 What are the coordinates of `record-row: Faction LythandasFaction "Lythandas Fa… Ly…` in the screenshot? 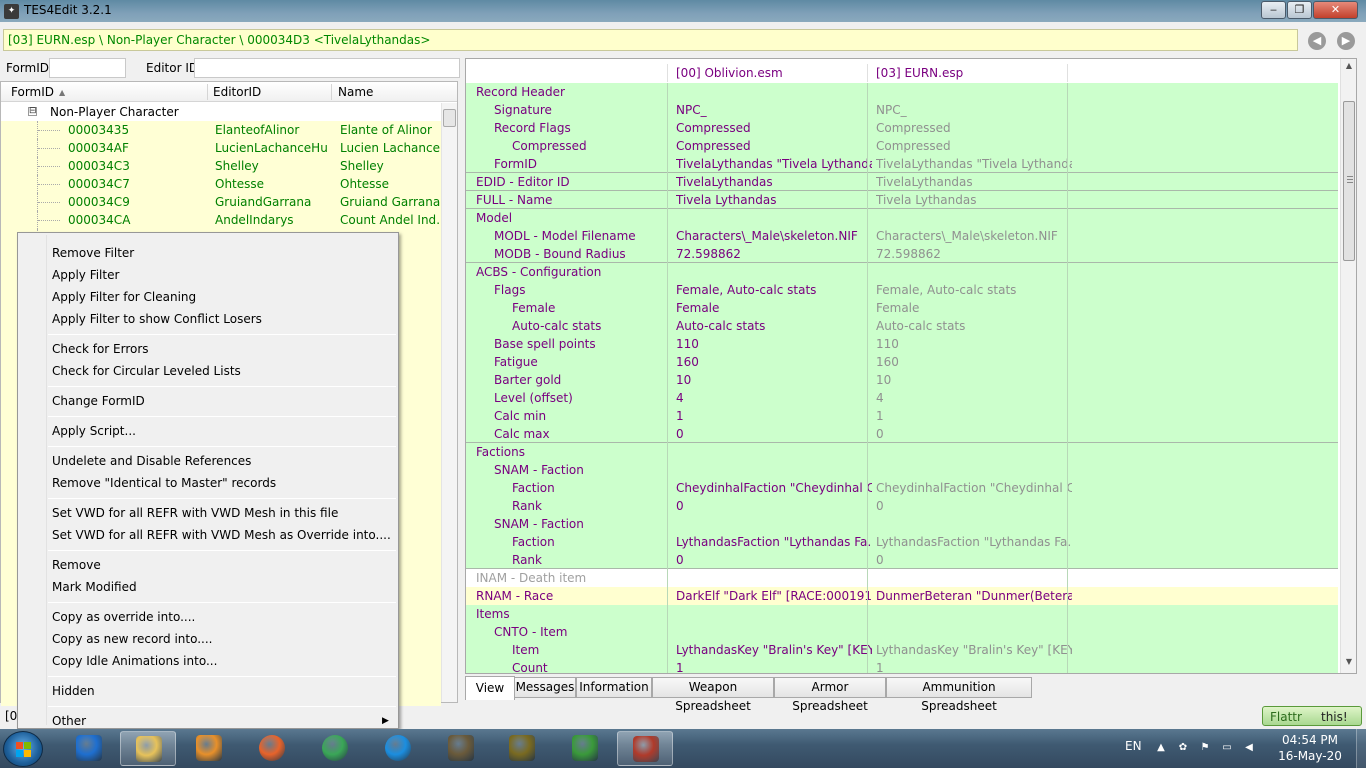 It's located at (902, 542).